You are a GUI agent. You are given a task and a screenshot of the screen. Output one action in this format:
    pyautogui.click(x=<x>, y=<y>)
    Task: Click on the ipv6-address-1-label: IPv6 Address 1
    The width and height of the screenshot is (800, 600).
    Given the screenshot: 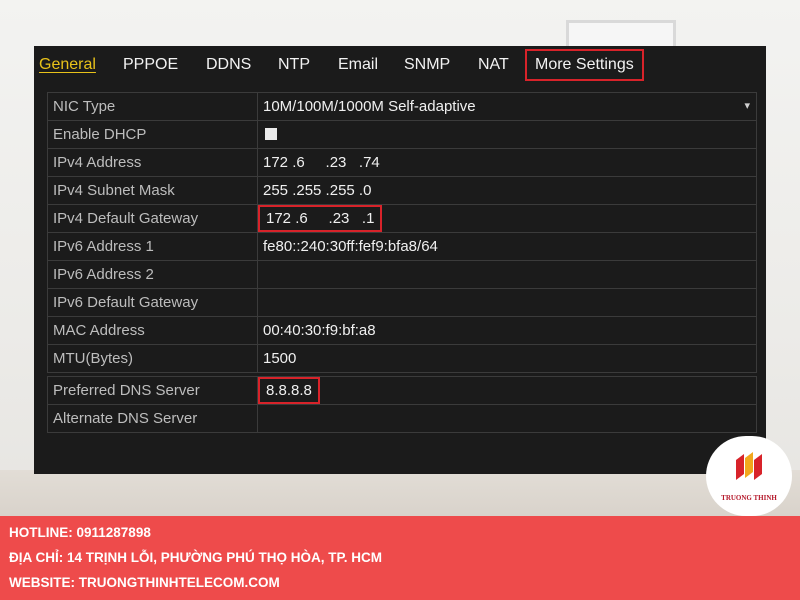 What is the action you would take?
    pyautogui.click(x=153, y=246)
    